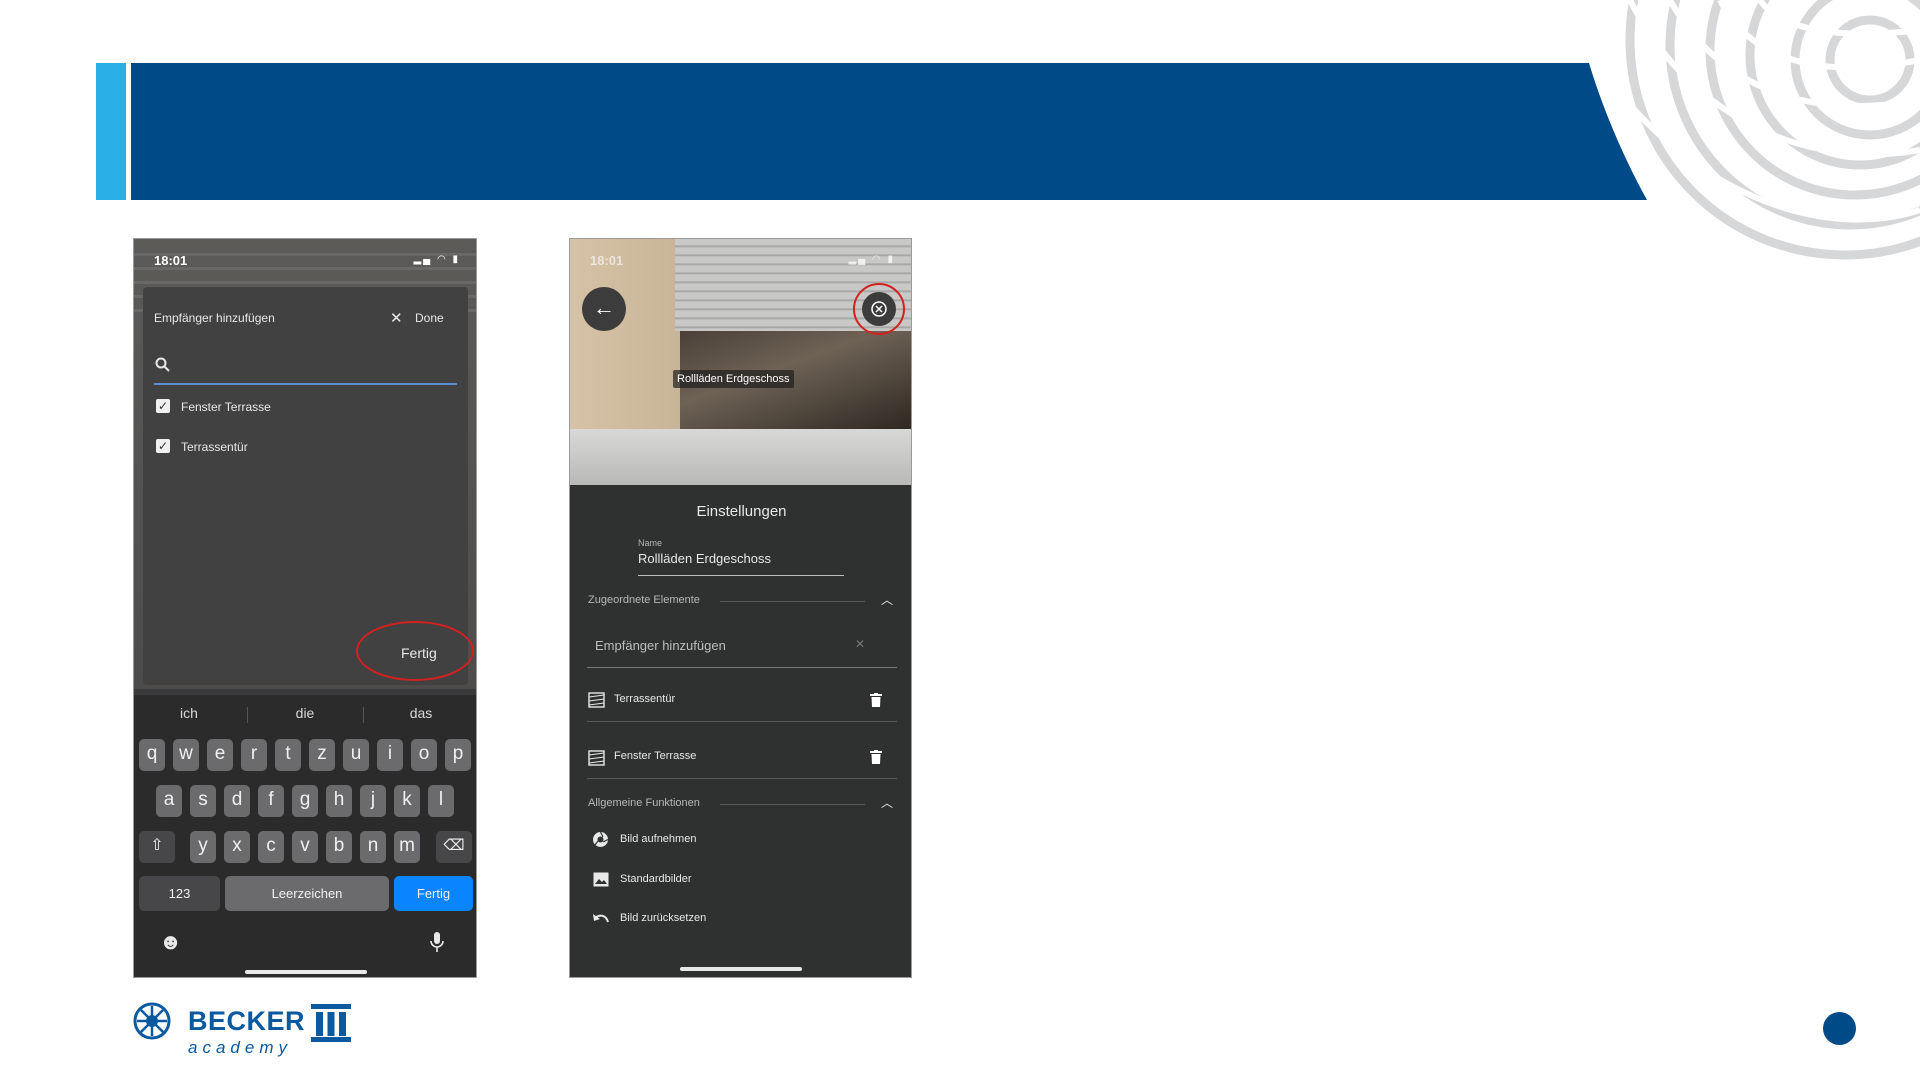 This screenshot has width=1920, height=1080. I want to click on key: b, so click(339, 847).